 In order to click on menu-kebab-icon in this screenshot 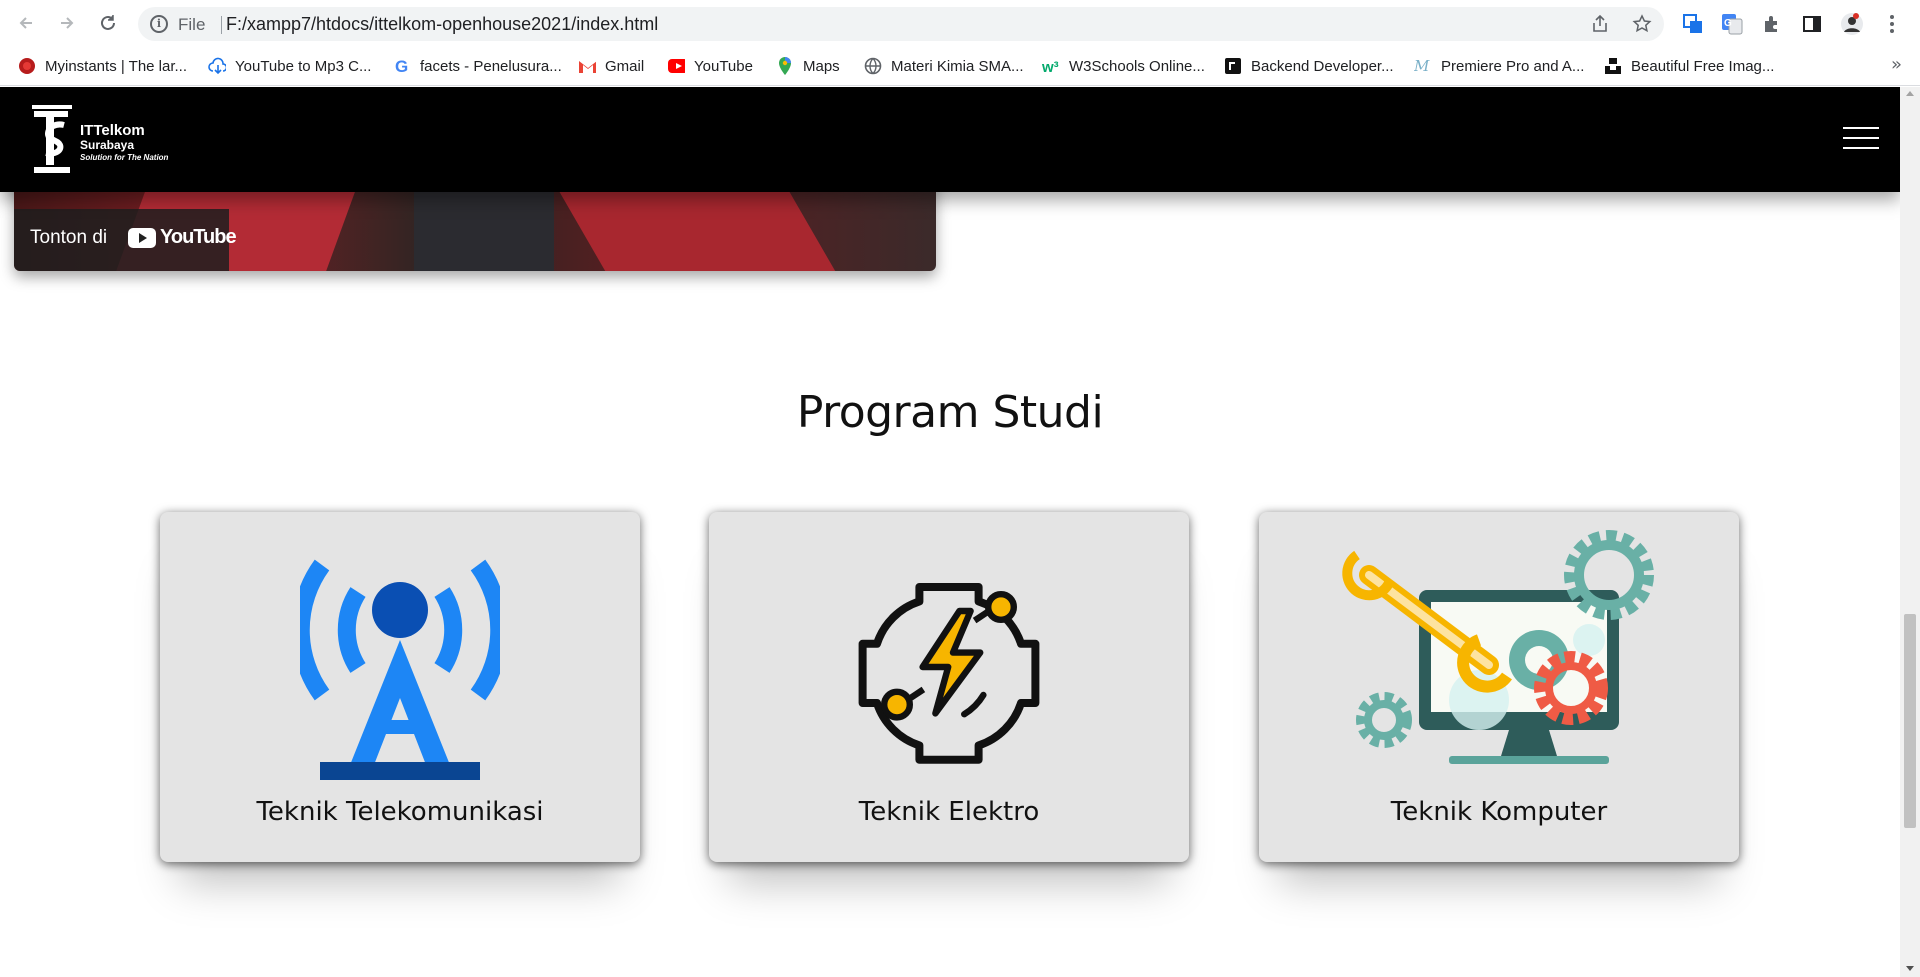, I will do `click(1892, 24)`.